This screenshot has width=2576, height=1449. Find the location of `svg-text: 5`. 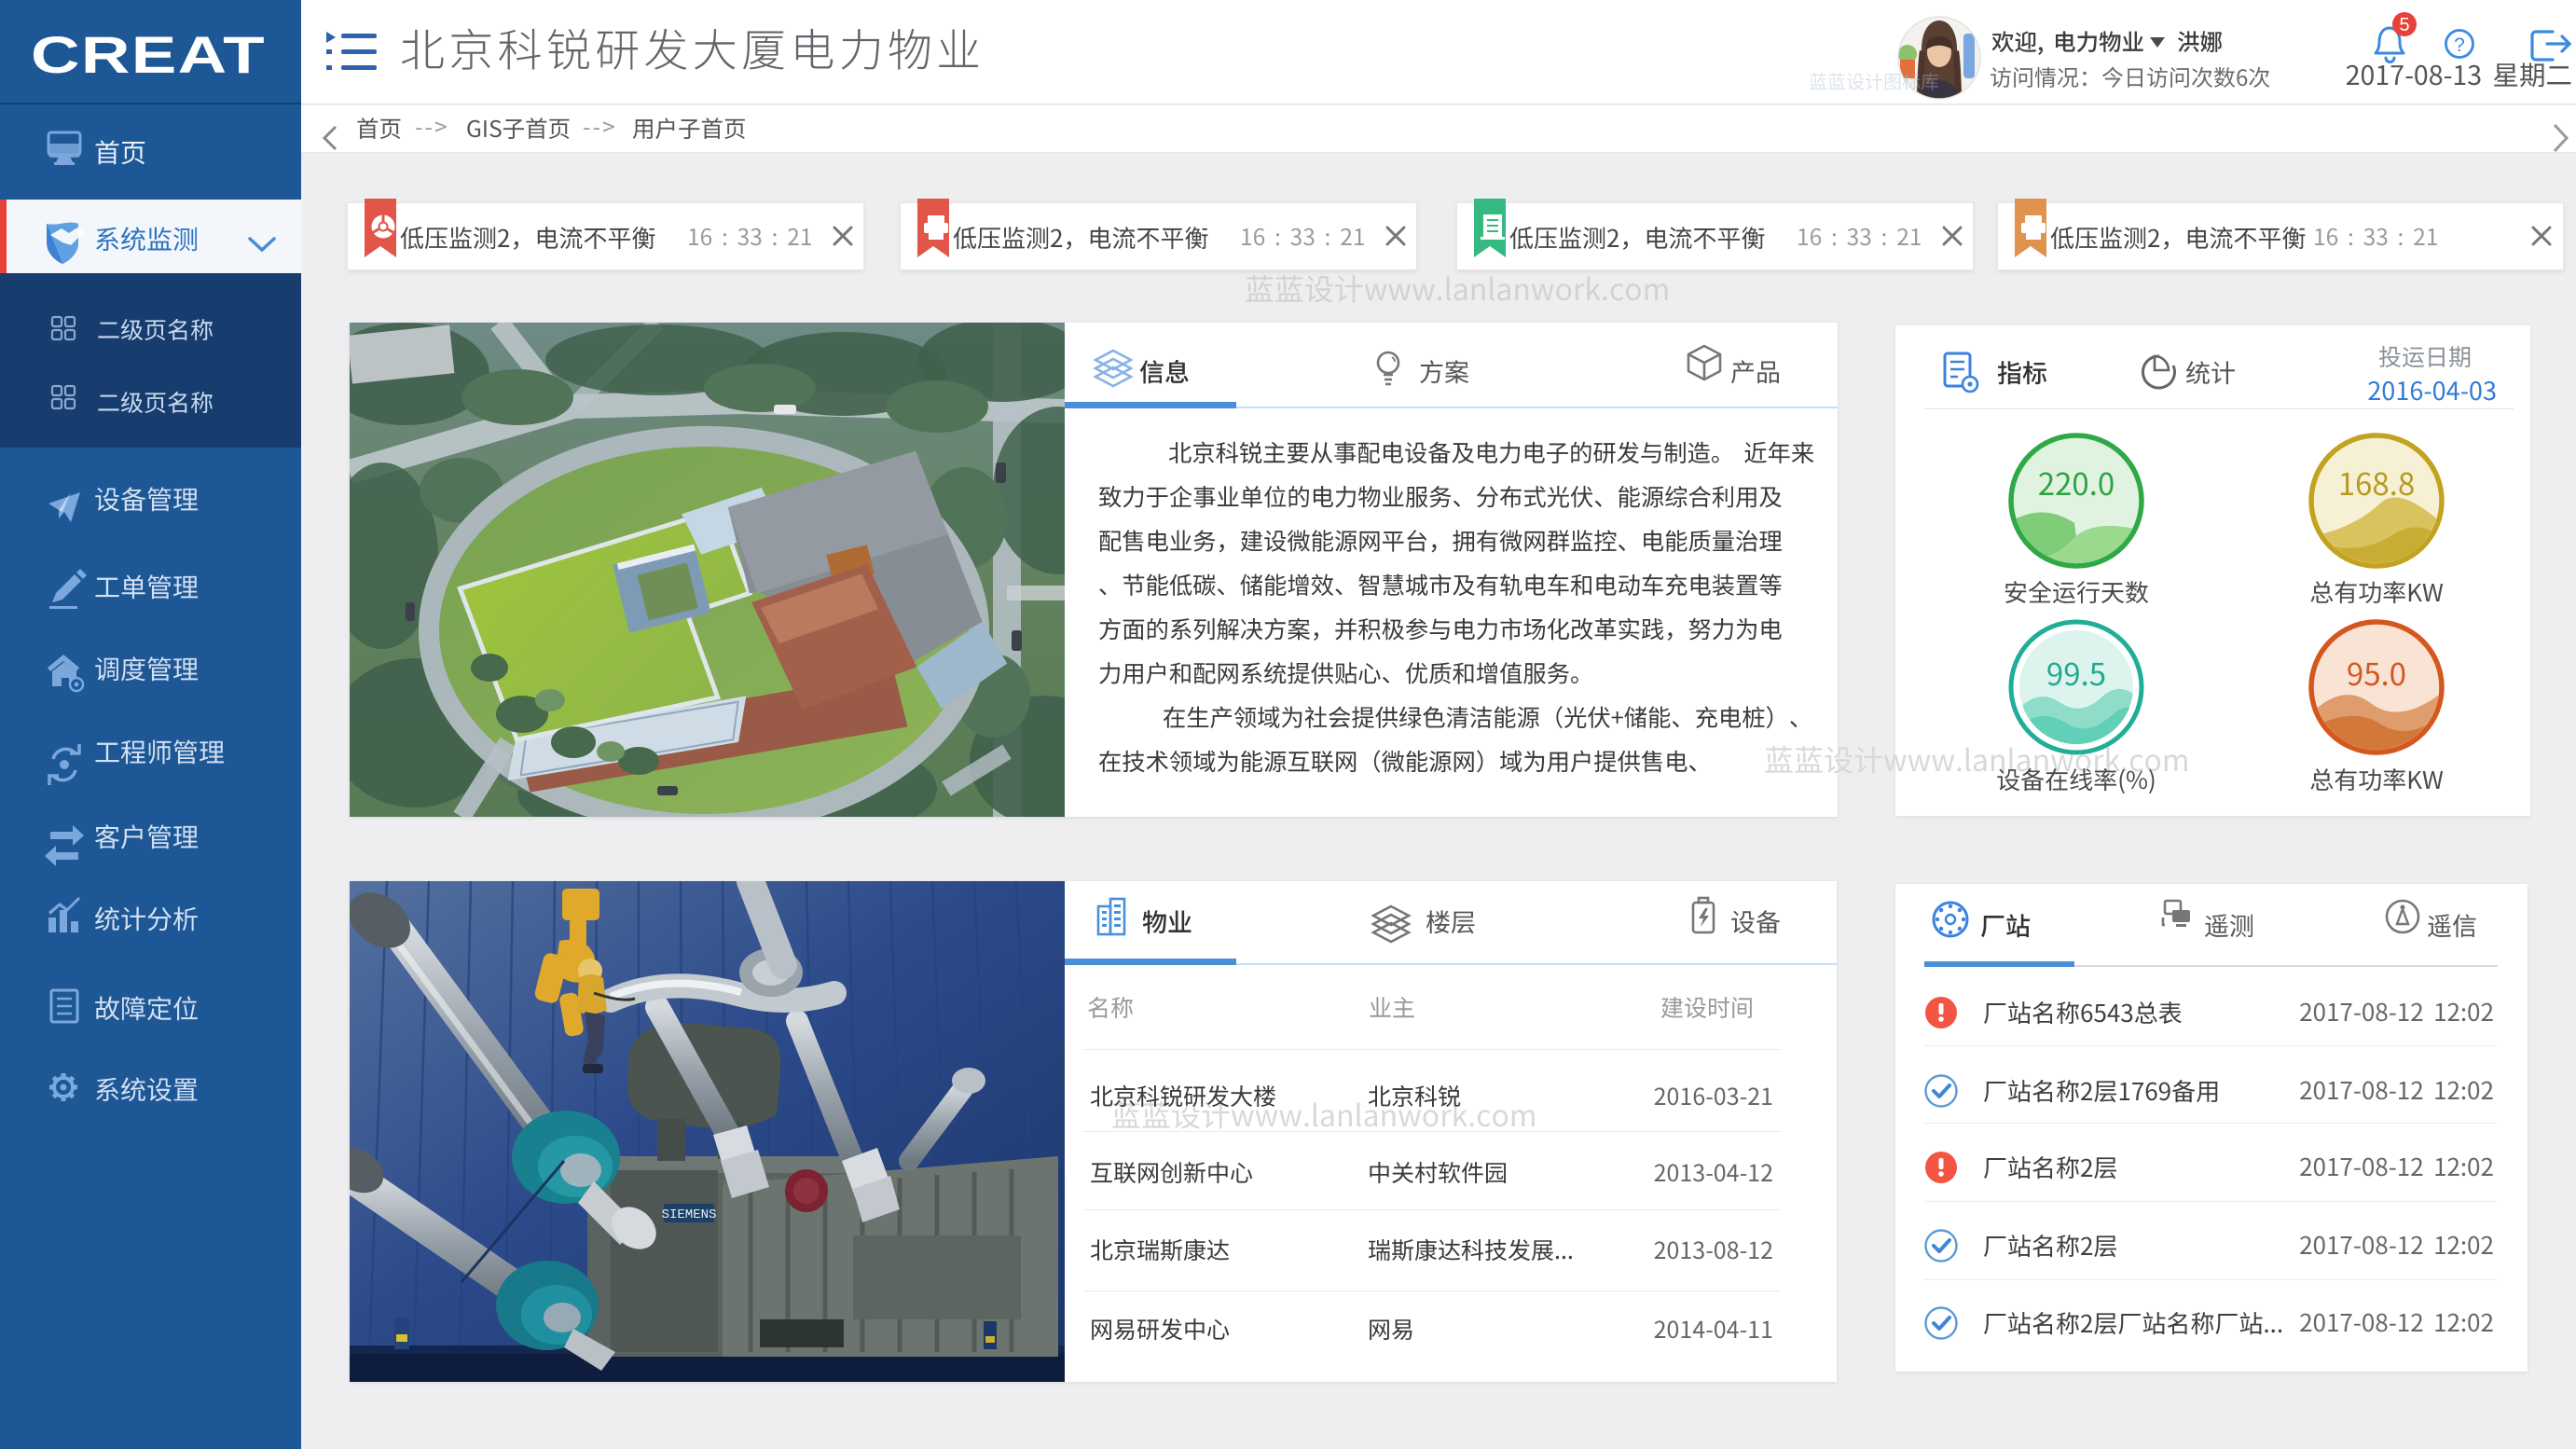

svg-text: 5 is located at coordinates (2404, 25).